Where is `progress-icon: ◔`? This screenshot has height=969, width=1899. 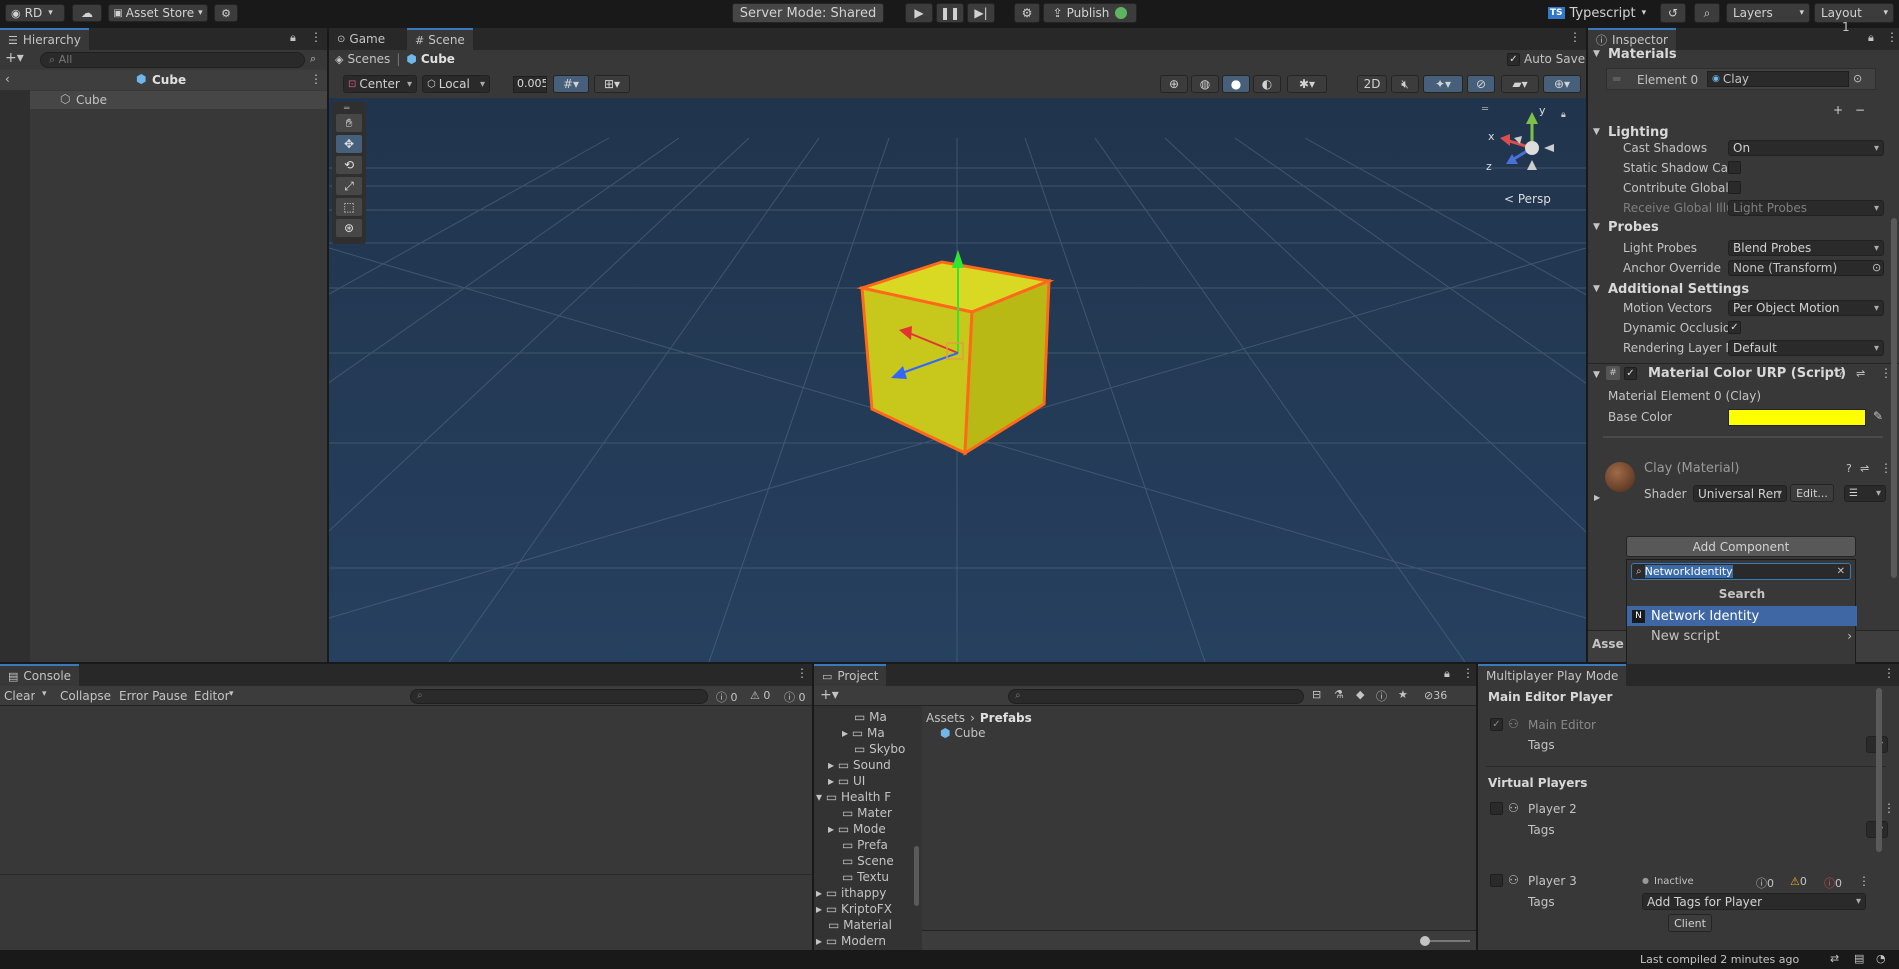 progress-icon: ◔ is located at coordinates (1881, 958).